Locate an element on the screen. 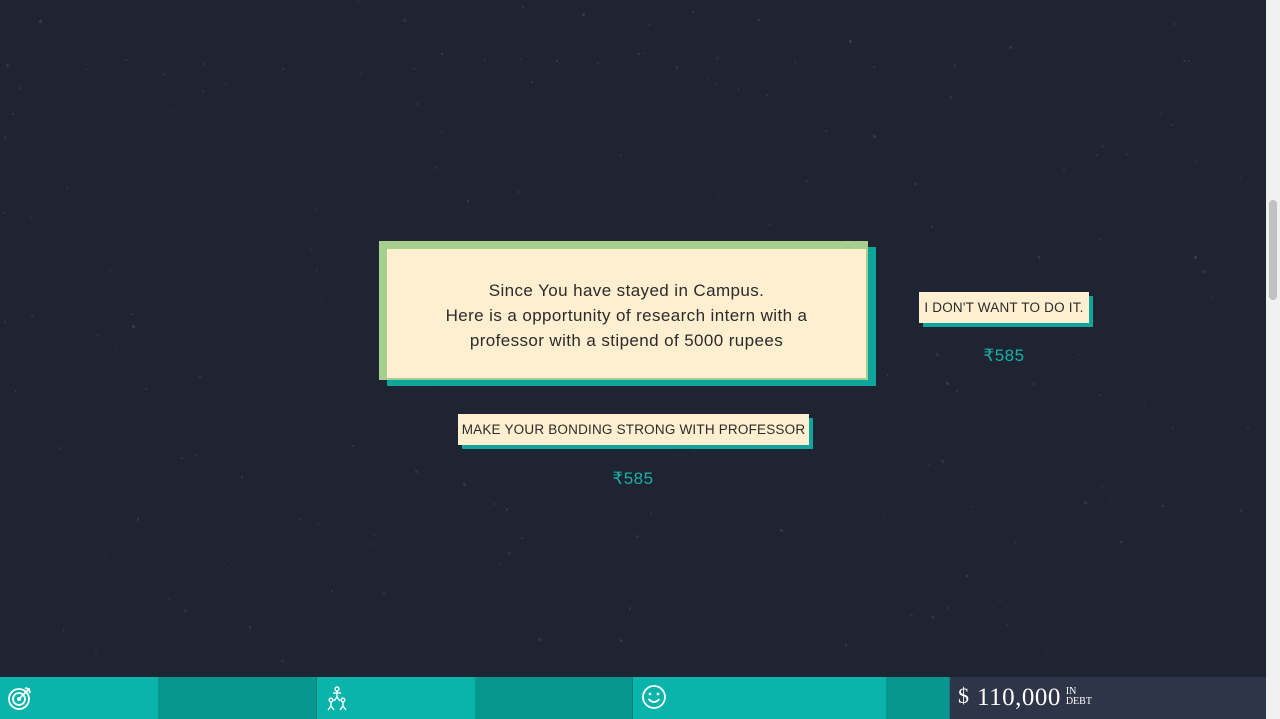 Image resolution: width=1280 pixels, height=719 pixels. page-scrollbar is located at coordinates (1273, 359).